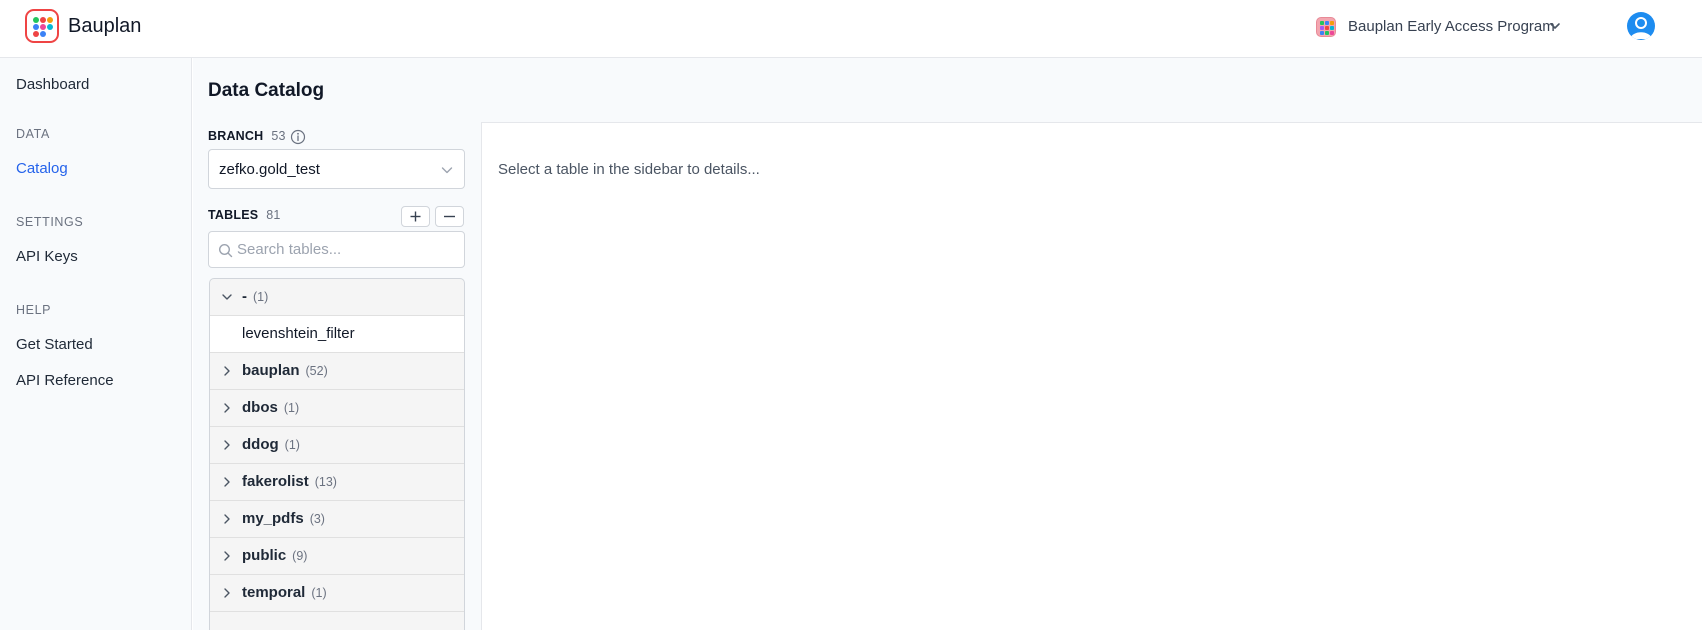 This screenshot has height=630, width=1702. What do you see at coordinates (298, 333) in the screenshot?
I see `table-name: levenshtein_filter` at bounding box center [298, 333].